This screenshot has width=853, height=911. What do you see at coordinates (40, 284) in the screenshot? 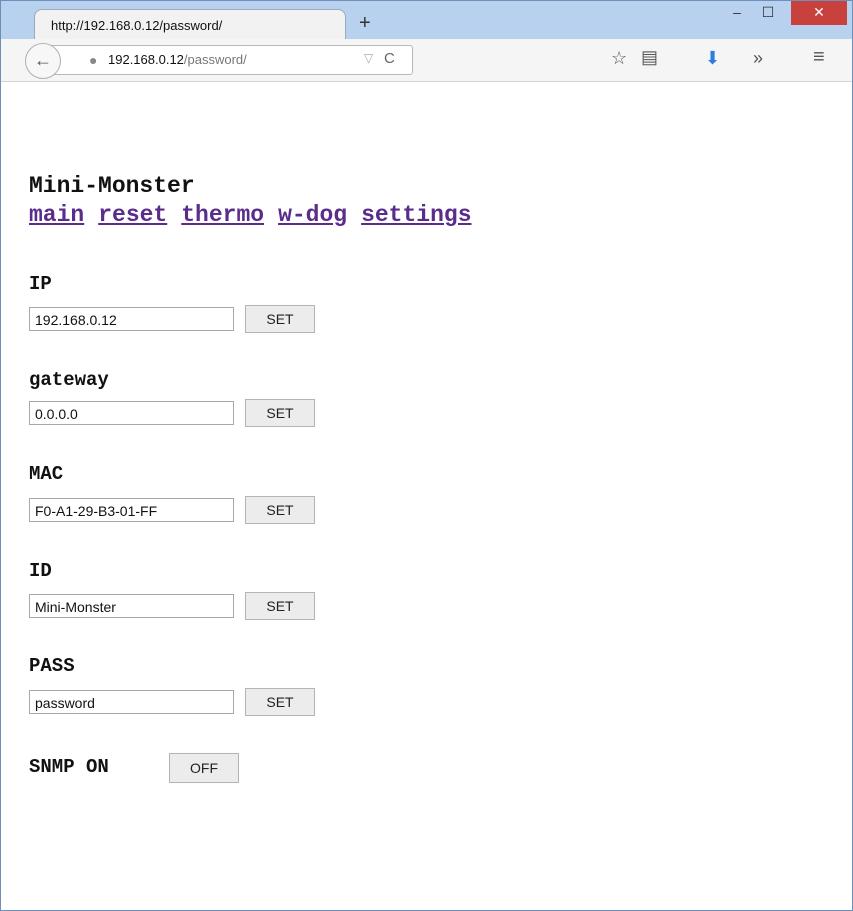
I see `ip-label: IP` at bounding box center [40, 284].